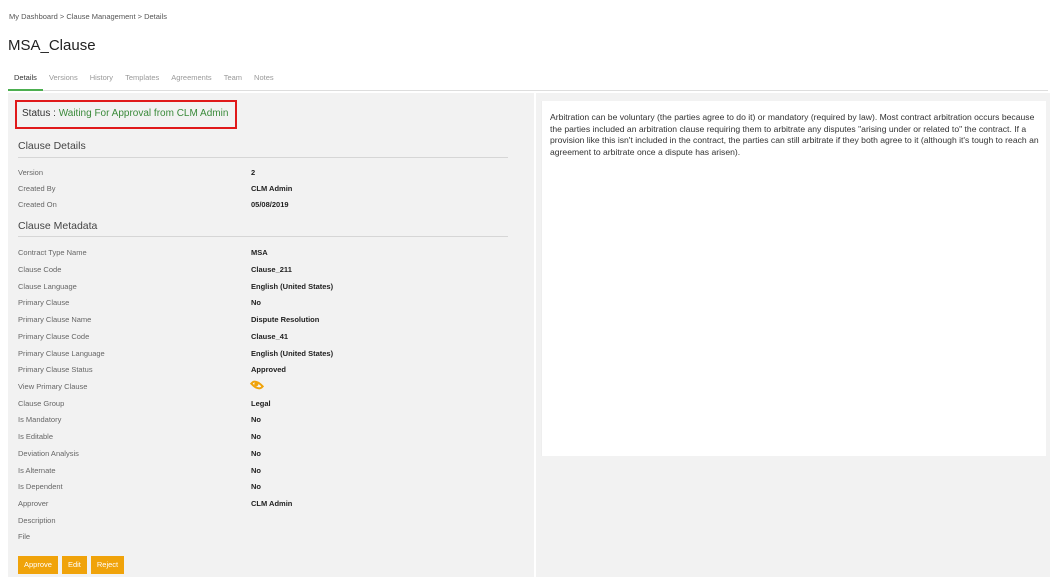  I want to click on tab-team: Team, so click(233, 80).